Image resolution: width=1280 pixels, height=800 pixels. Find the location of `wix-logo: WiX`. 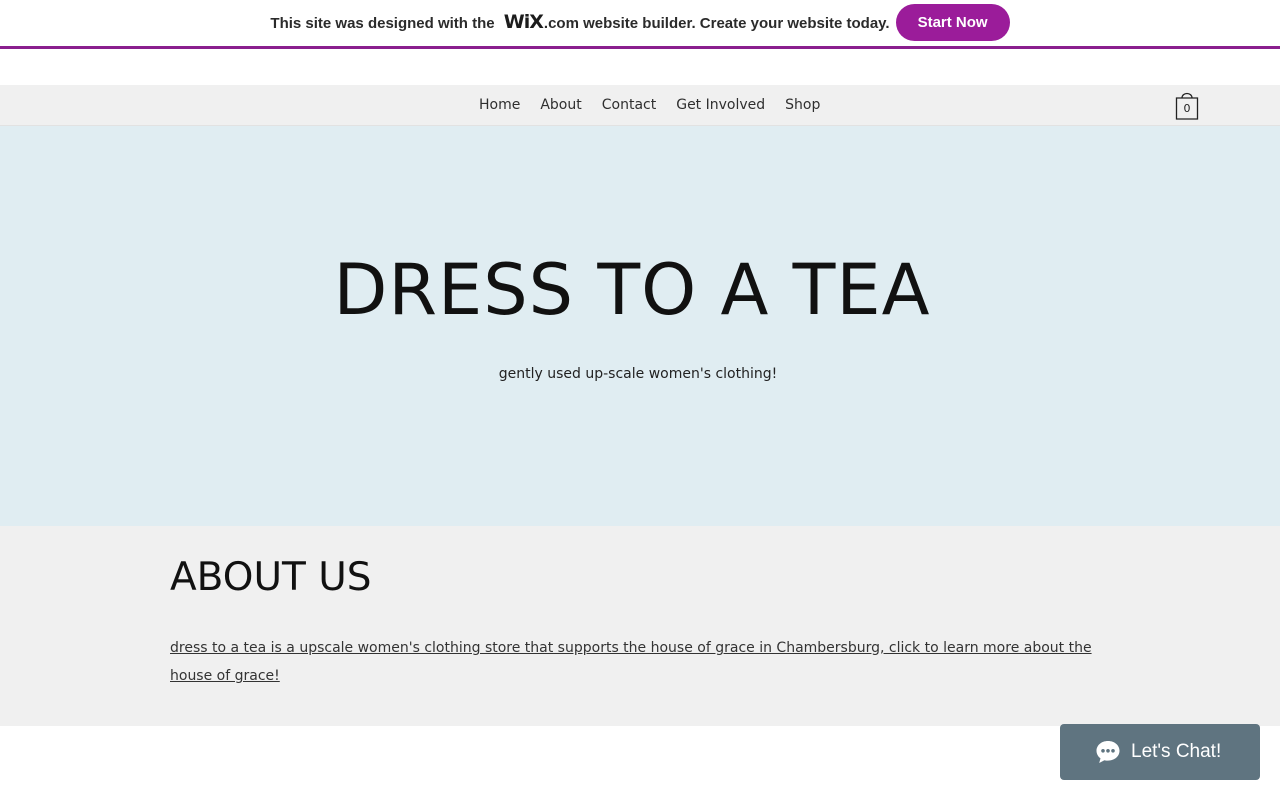

wix-logo: WiX is located at coordinates (523, 21).